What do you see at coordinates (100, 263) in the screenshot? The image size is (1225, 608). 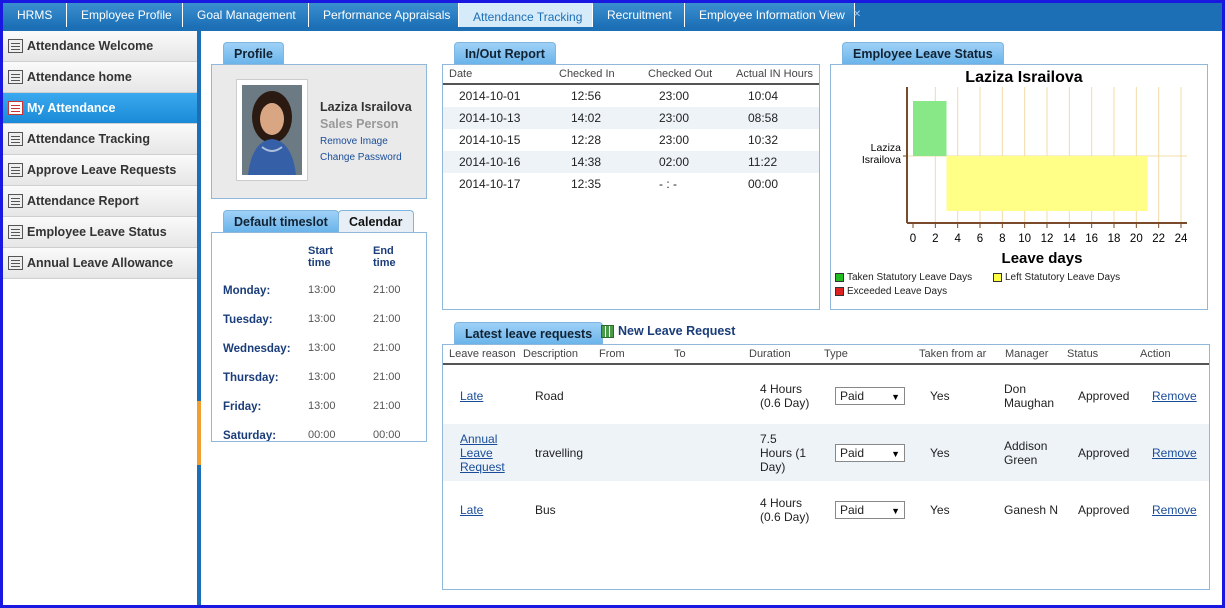 I see `sidebar-item-annual-leave-allowance: Annual Leave Allowance` at bounding box center [100, 263].